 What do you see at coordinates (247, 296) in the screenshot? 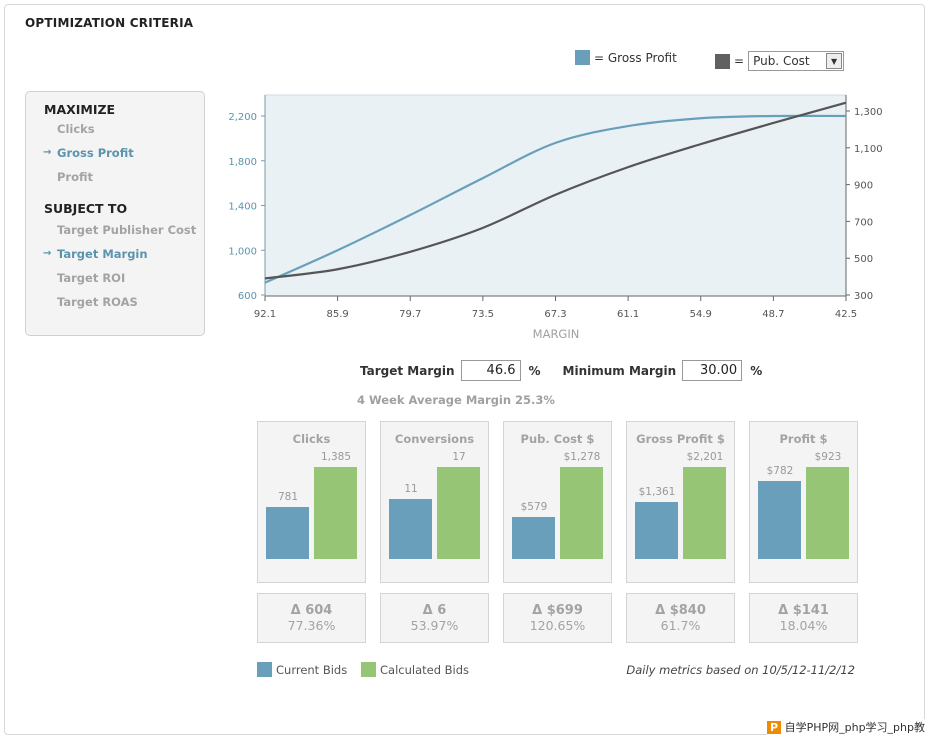
I see `left-tick-label: 600` at bounding box center [247, 296].